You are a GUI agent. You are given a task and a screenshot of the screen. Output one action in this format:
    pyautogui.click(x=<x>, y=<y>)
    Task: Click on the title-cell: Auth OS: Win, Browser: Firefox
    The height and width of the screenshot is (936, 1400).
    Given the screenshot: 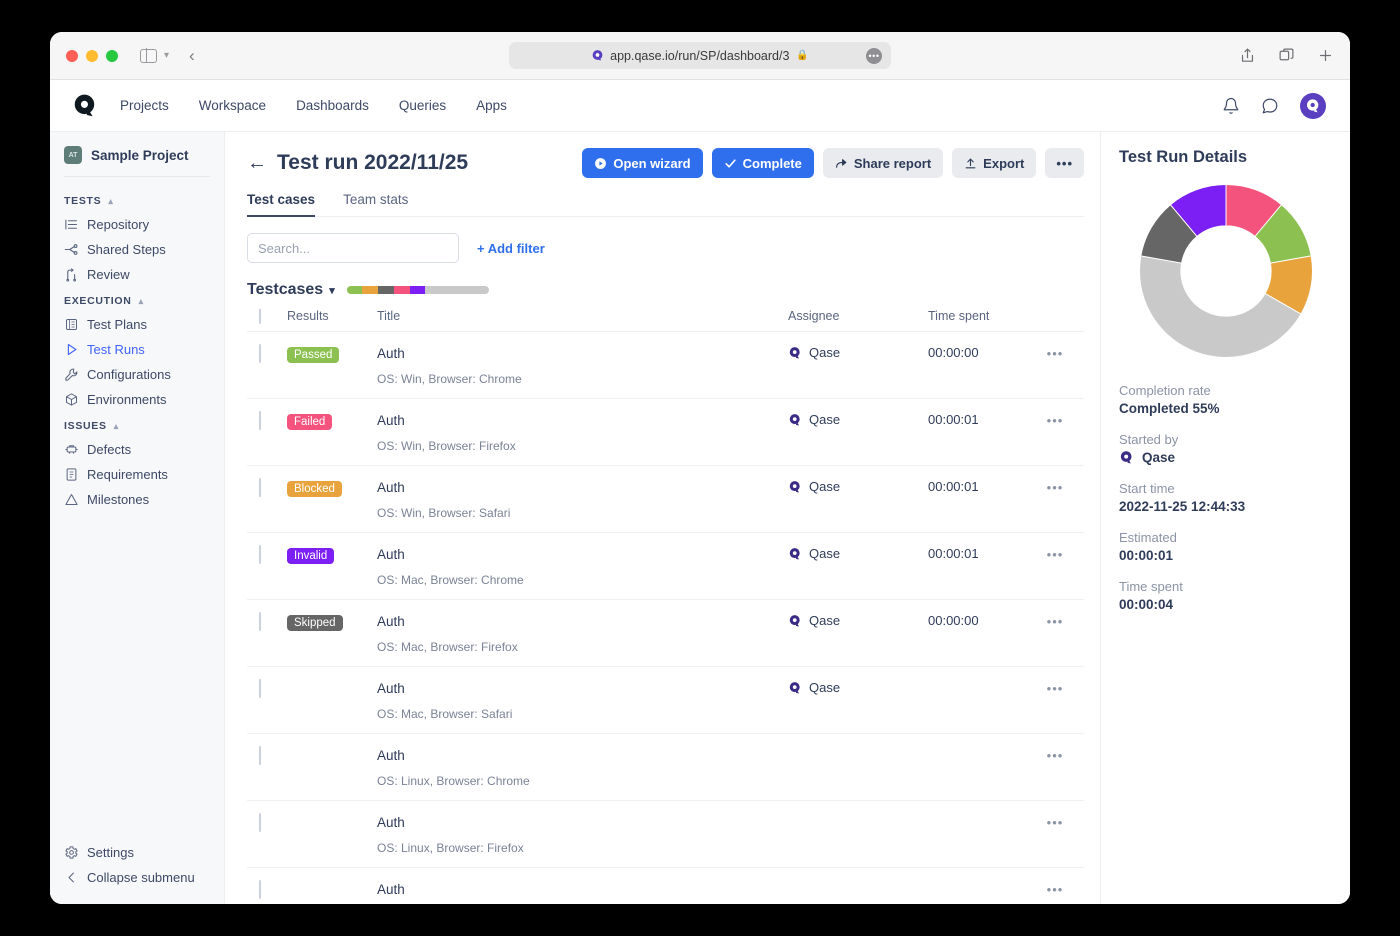 What is the action you would take?
    pyautogui.click(x=582, y=432)
    